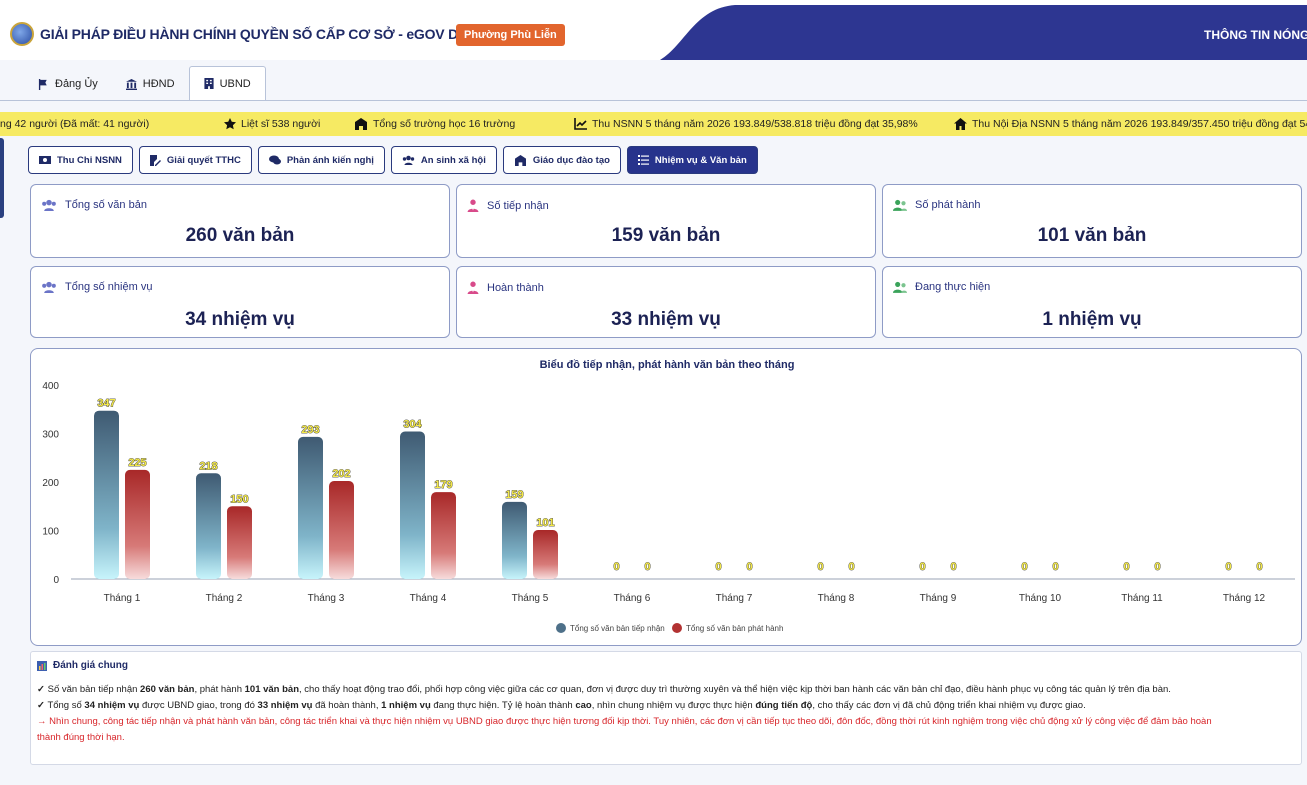 The width and height of the screenshot is (1307, 785). What do you see at coordinates (240, 235) in the screenshot?
I see `card-value: 260 văn bản` at bounding box center [240, 235].